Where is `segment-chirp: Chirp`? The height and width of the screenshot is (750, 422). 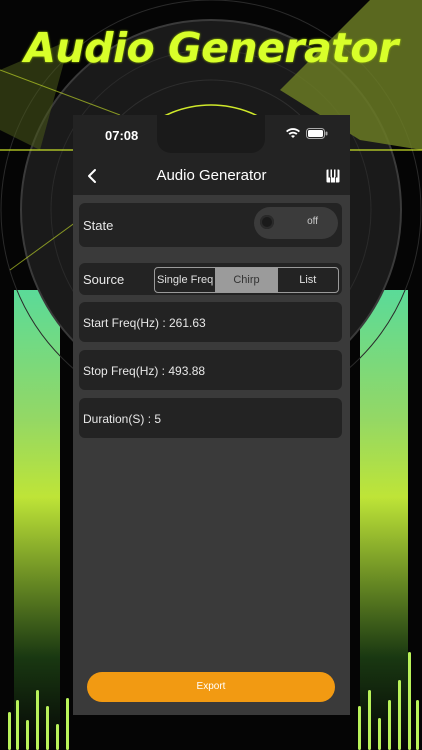
segment-chirp: Chirp is located at coordinates (247, 280).